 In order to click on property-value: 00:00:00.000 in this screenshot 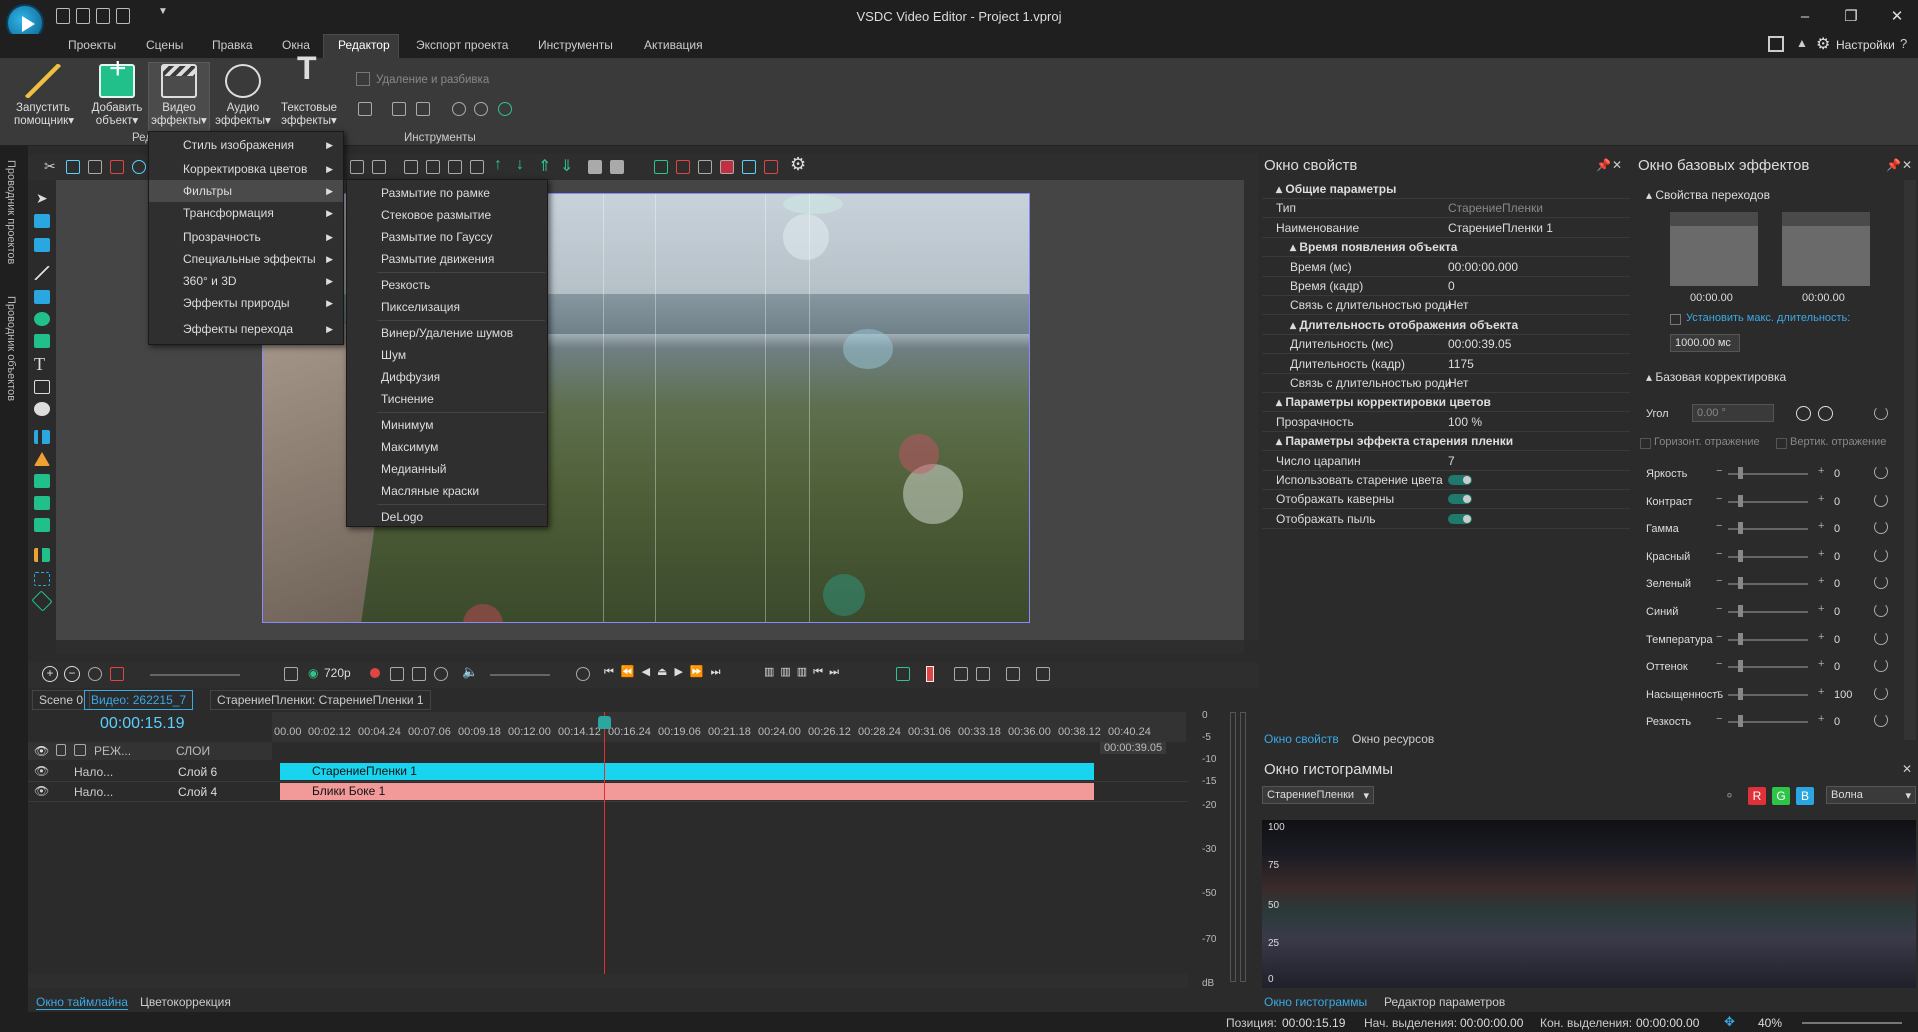, I will do `click(1483, 267)`.